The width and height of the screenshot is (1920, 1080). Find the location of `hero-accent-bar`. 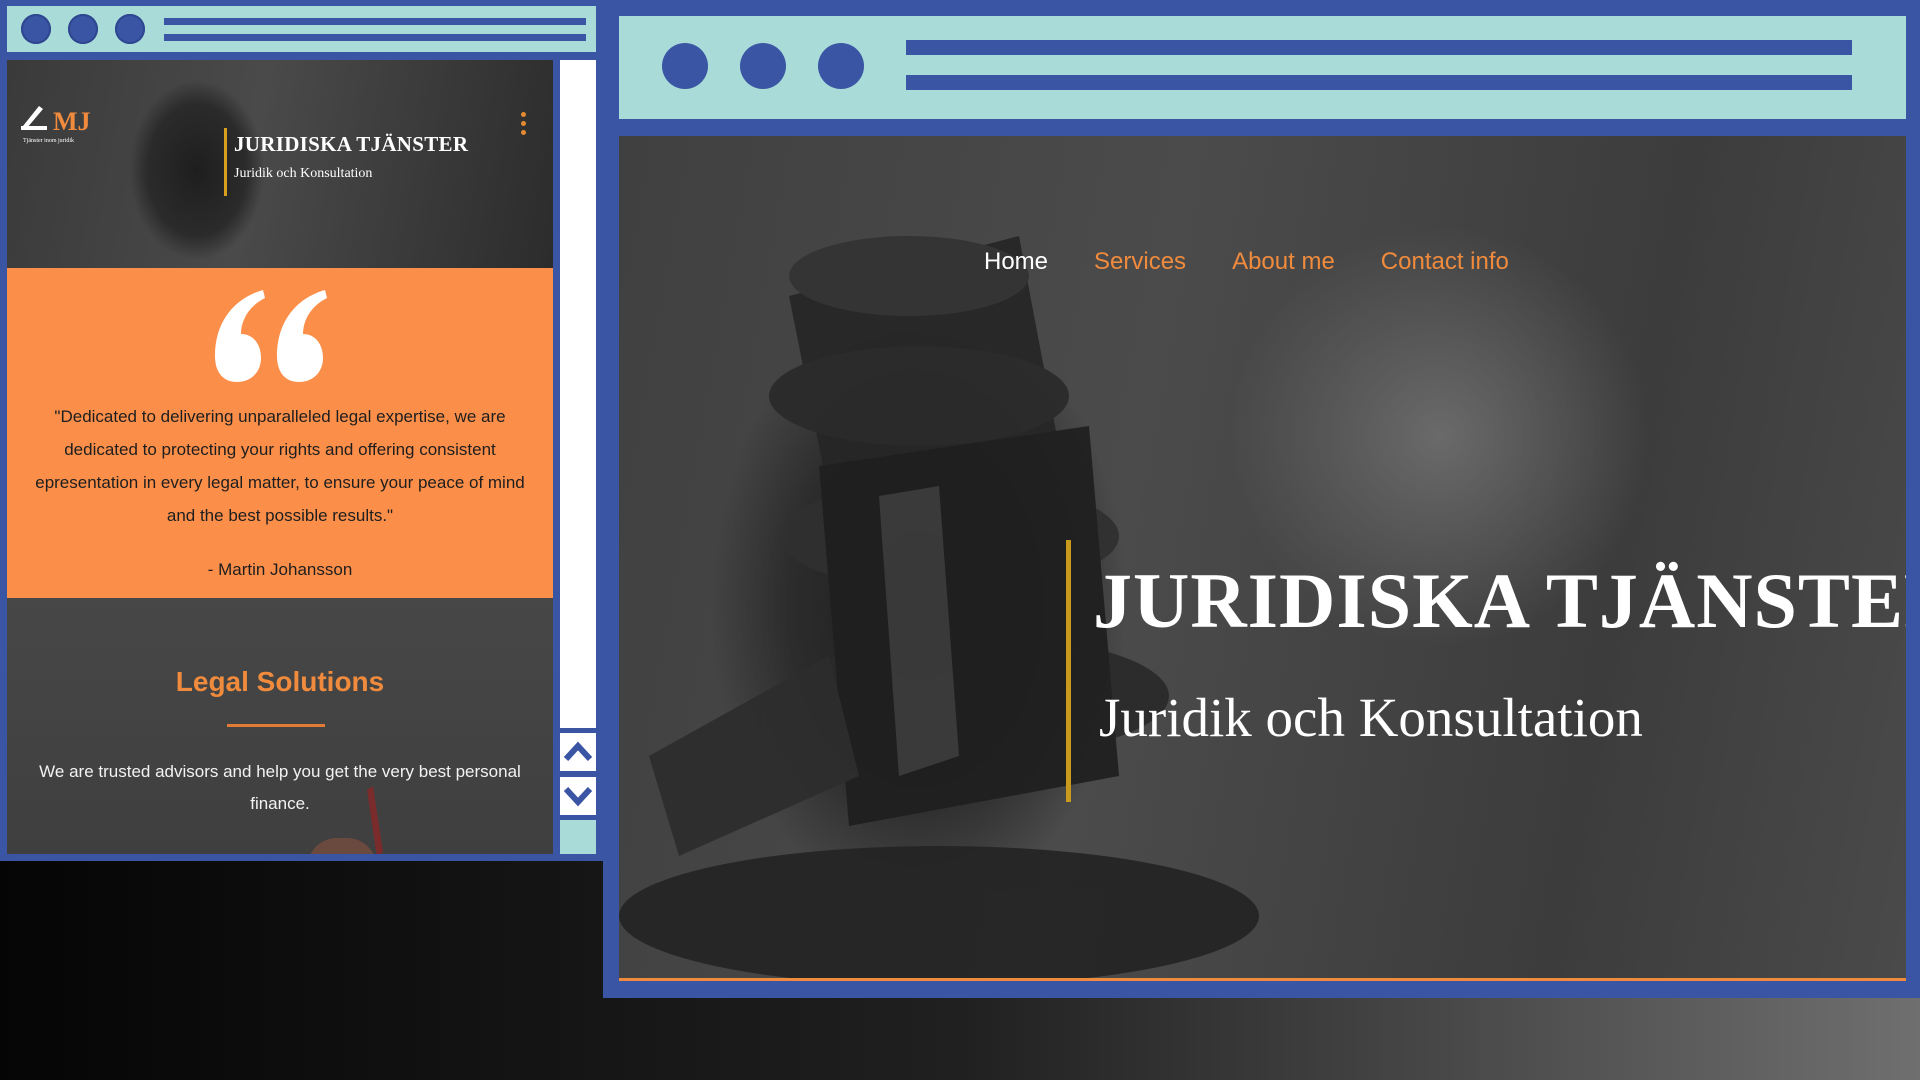

hero-accent-bar is located at coordinates (1068, 671).